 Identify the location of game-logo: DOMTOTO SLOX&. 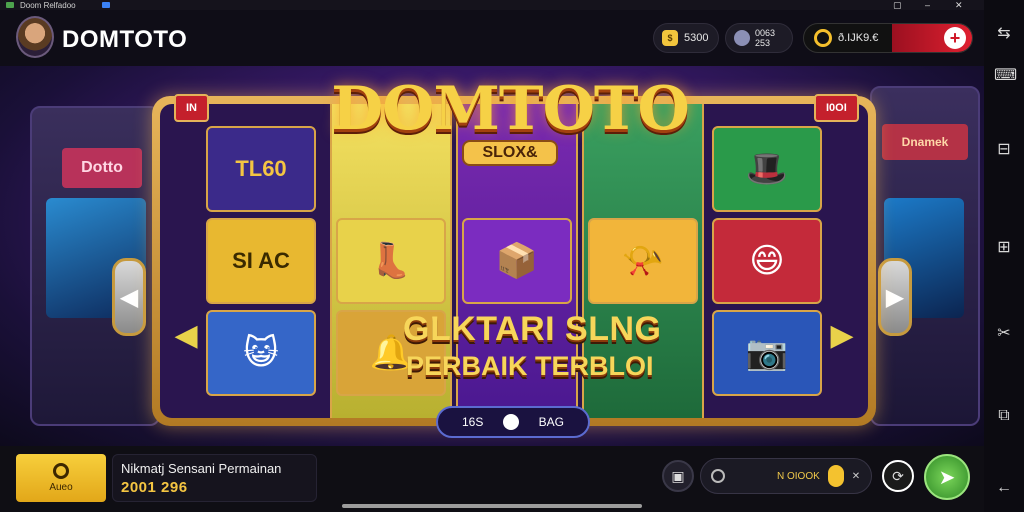
(510, 134).